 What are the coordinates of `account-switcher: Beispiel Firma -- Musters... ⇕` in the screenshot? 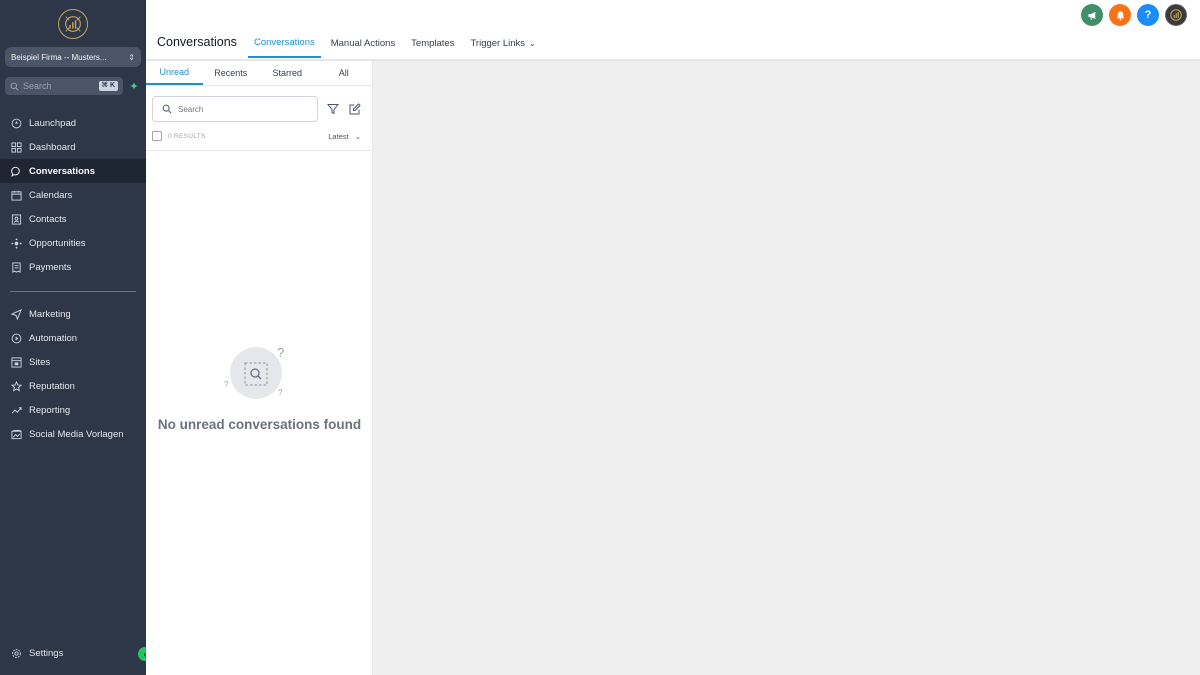 It's located at (73, 57).